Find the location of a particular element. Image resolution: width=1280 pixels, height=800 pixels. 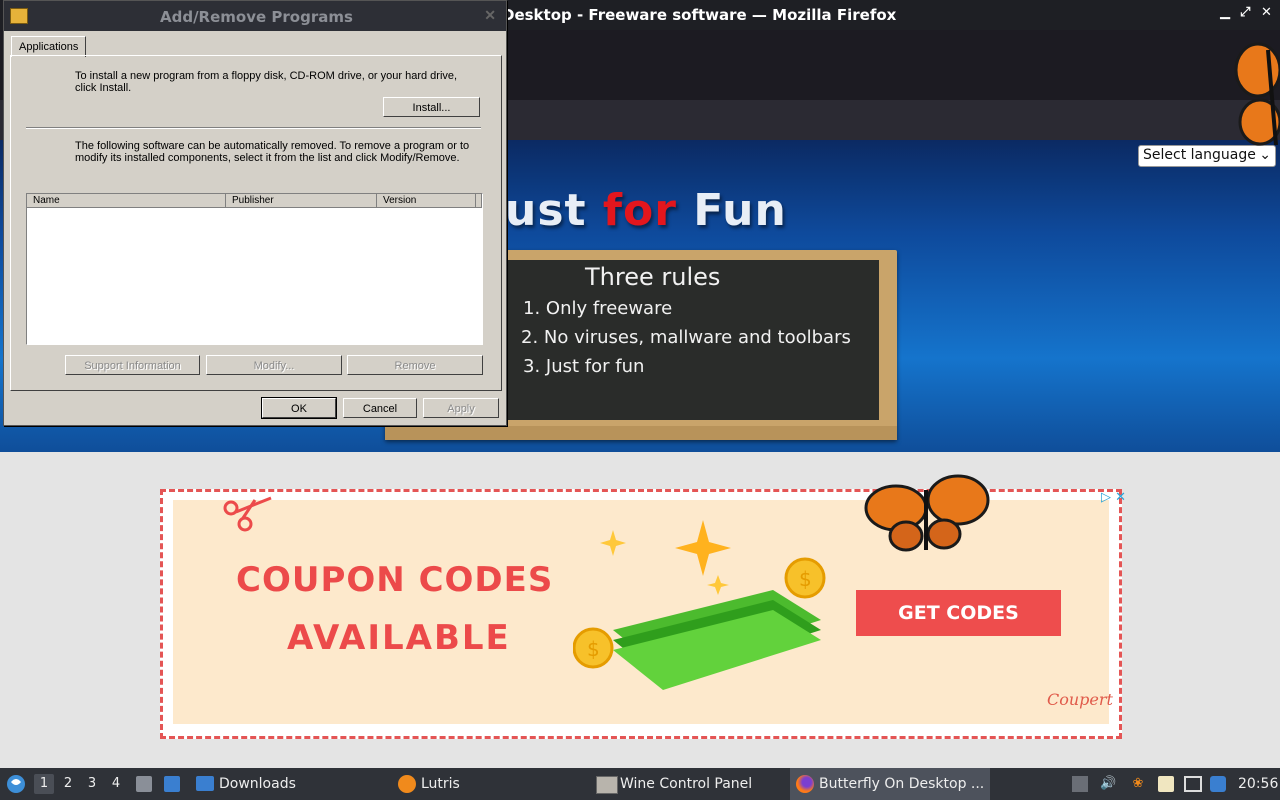

rule-2: 2. No viruses, mallware and toolbars is located at coordinates (686, 337).